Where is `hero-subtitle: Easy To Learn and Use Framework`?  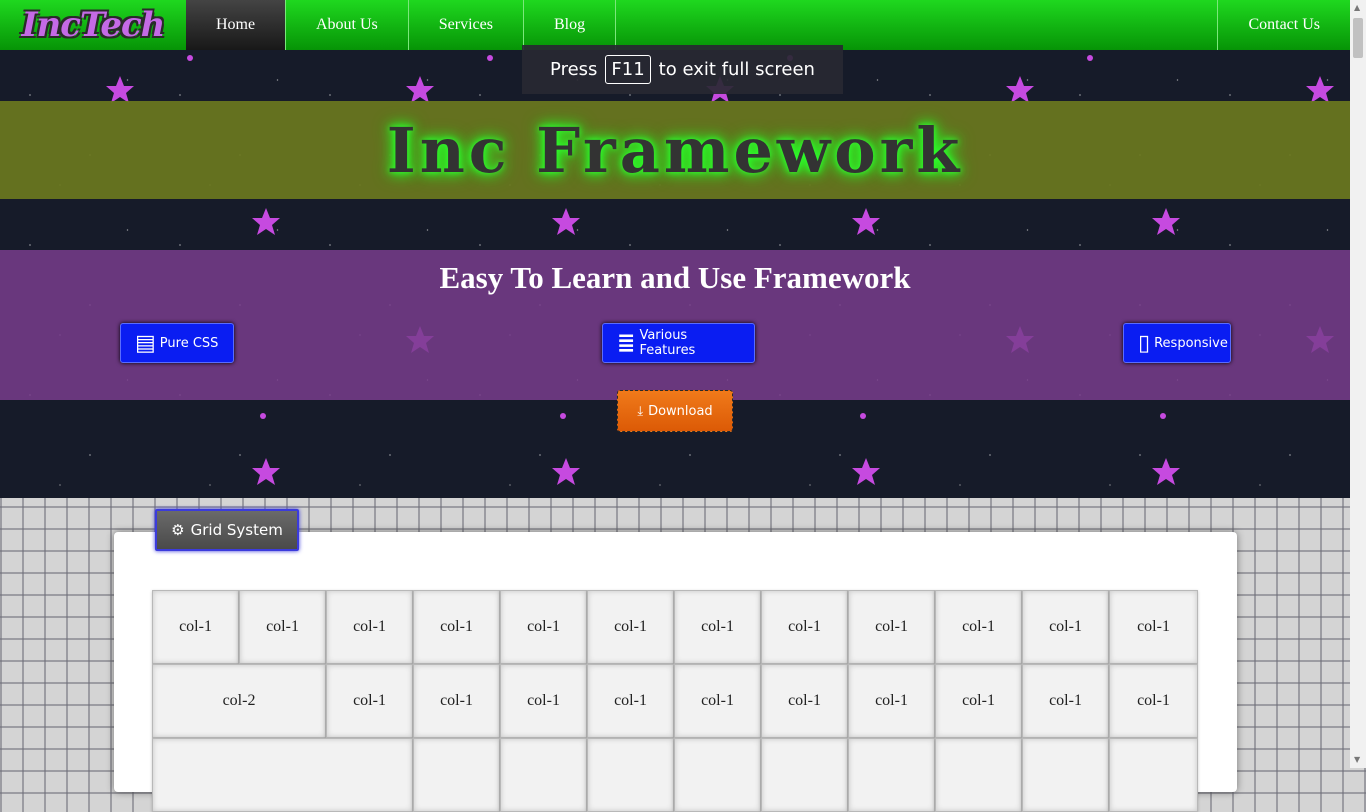
hero-subtitle: Easy To Learn and Use Framework is located at coordinates (675, 277).